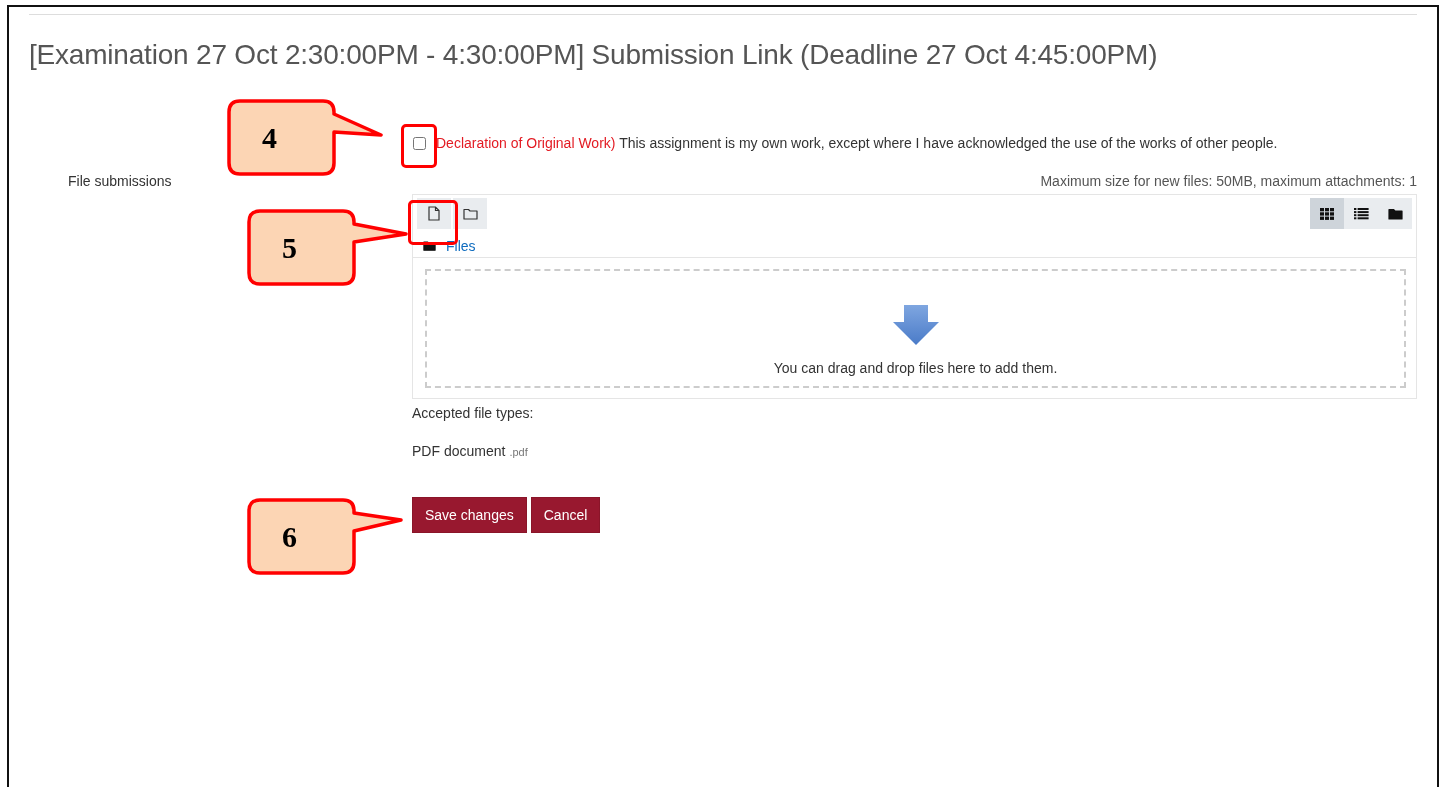  I want to click on create-folder-button, so click(470, 213).